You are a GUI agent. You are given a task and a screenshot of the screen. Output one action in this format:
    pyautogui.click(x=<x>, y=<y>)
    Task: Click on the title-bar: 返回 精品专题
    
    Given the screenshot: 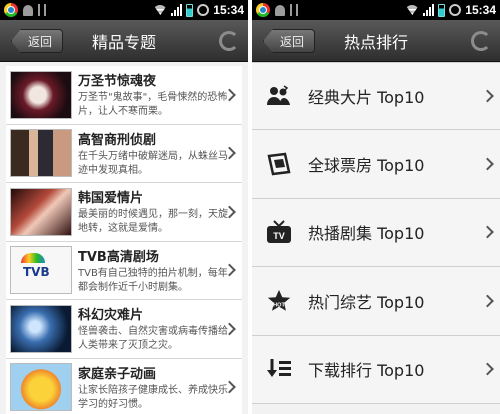 What is the action you would take?
    pyautogui.click(x=124, y=41)
    